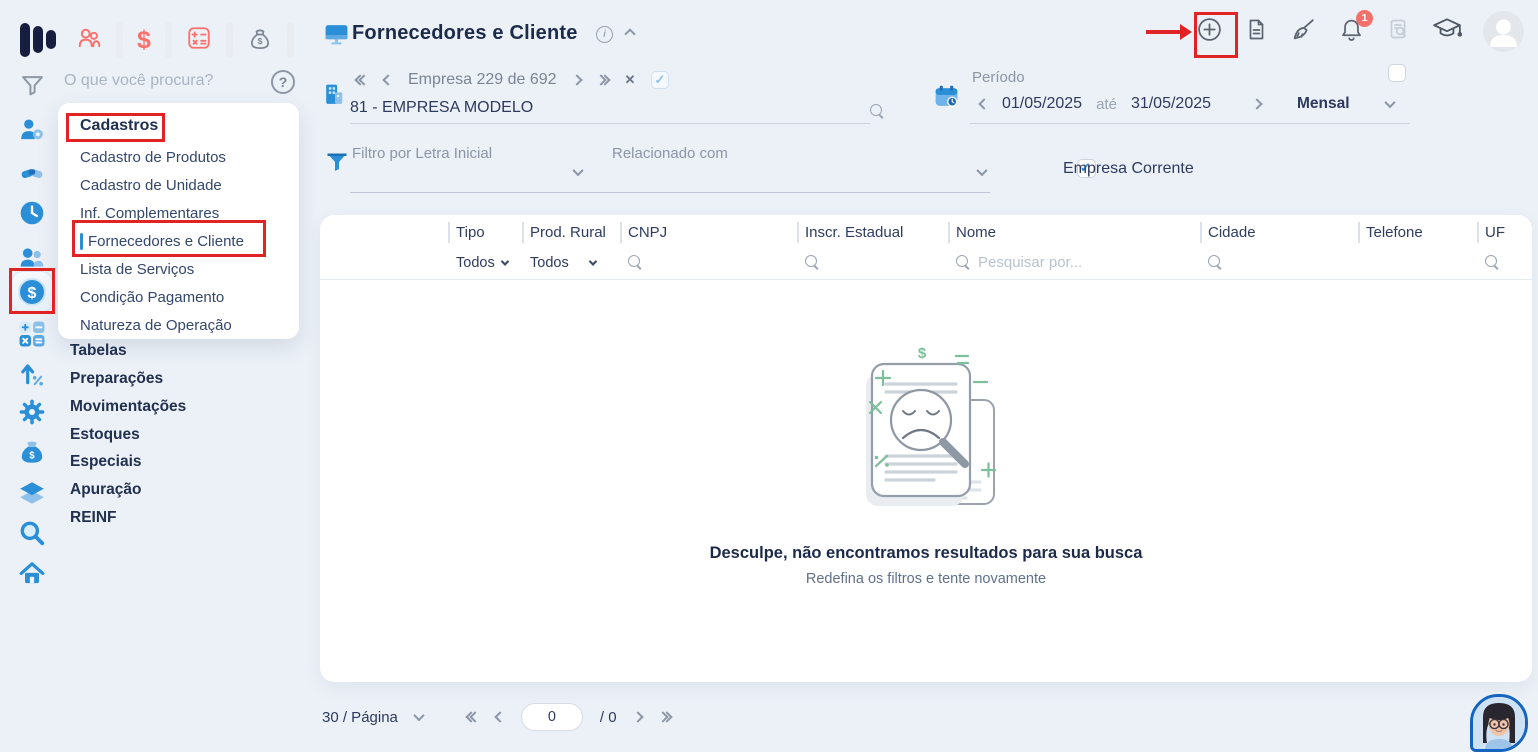 The height and width of the screenshot is (752, 1538). I want to click on menu-item-cadastro-produtos: Cadastro de Produtos, so click(178, 157).